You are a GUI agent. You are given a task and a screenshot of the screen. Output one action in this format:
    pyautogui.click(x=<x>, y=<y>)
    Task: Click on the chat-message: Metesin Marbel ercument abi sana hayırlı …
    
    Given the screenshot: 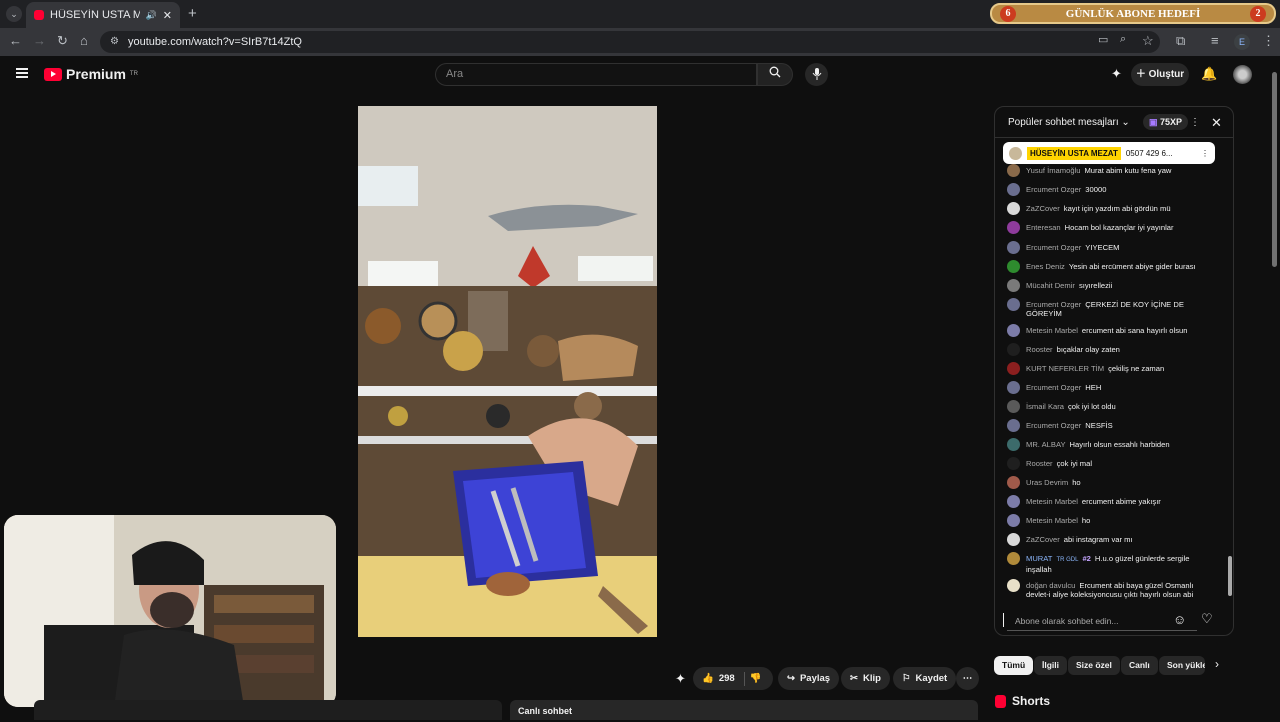 What is the action you would take?
    pyautogui.click(x=1112, y=330)
    